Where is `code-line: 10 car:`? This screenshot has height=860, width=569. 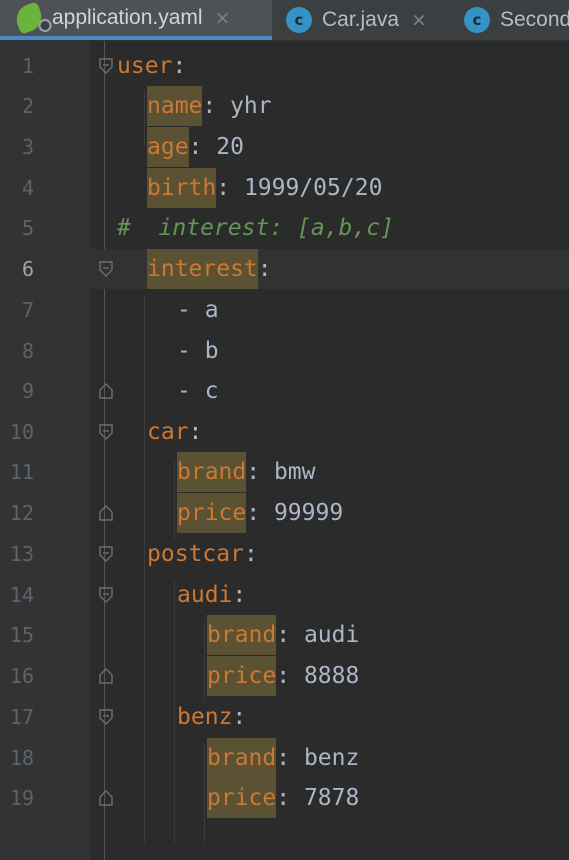
code-line: 10 car: is located at coordinates (284, 432).